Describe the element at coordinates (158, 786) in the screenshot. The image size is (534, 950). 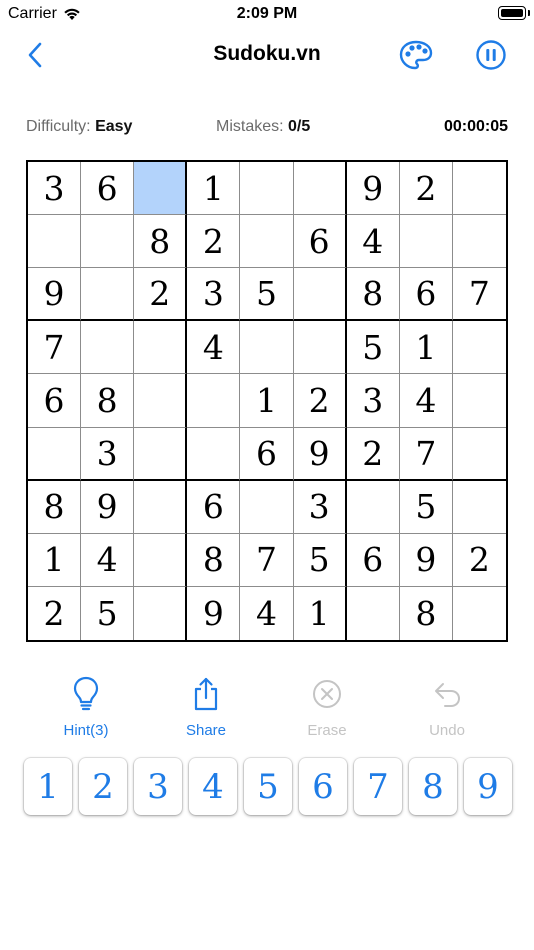
I see `number-key-3: 3` at that location.